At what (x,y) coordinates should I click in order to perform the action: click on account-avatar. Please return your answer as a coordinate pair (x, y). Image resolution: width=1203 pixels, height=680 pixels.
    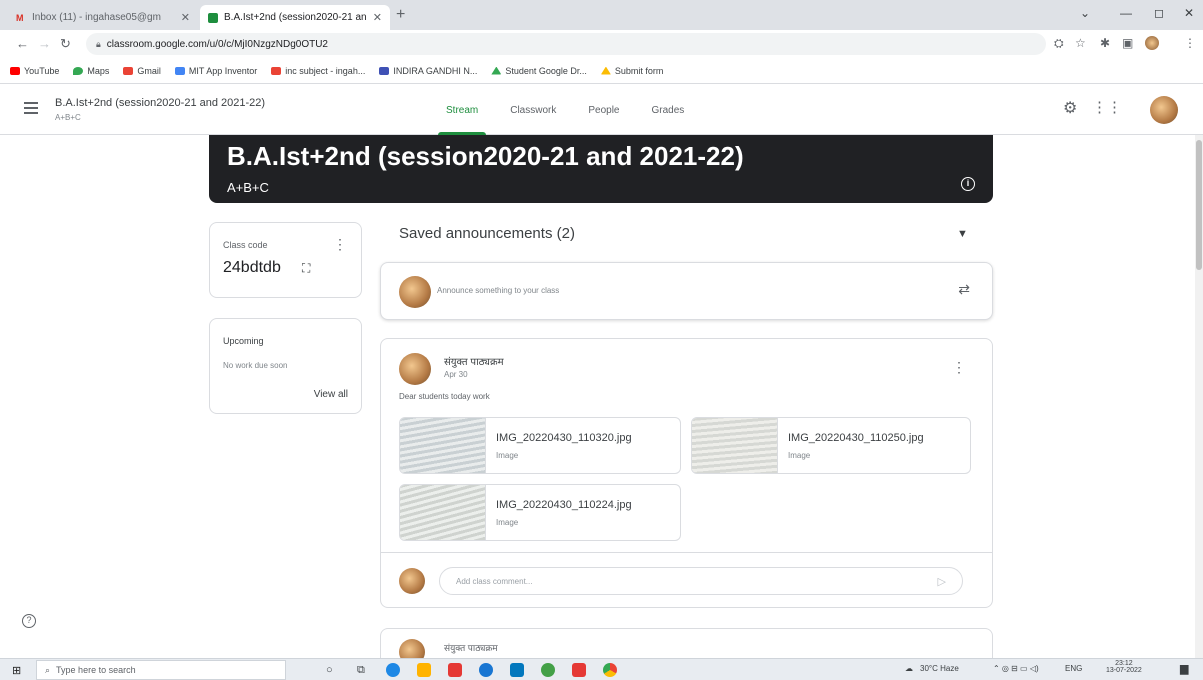
    Looking at the image, I should click on (1164, 110).